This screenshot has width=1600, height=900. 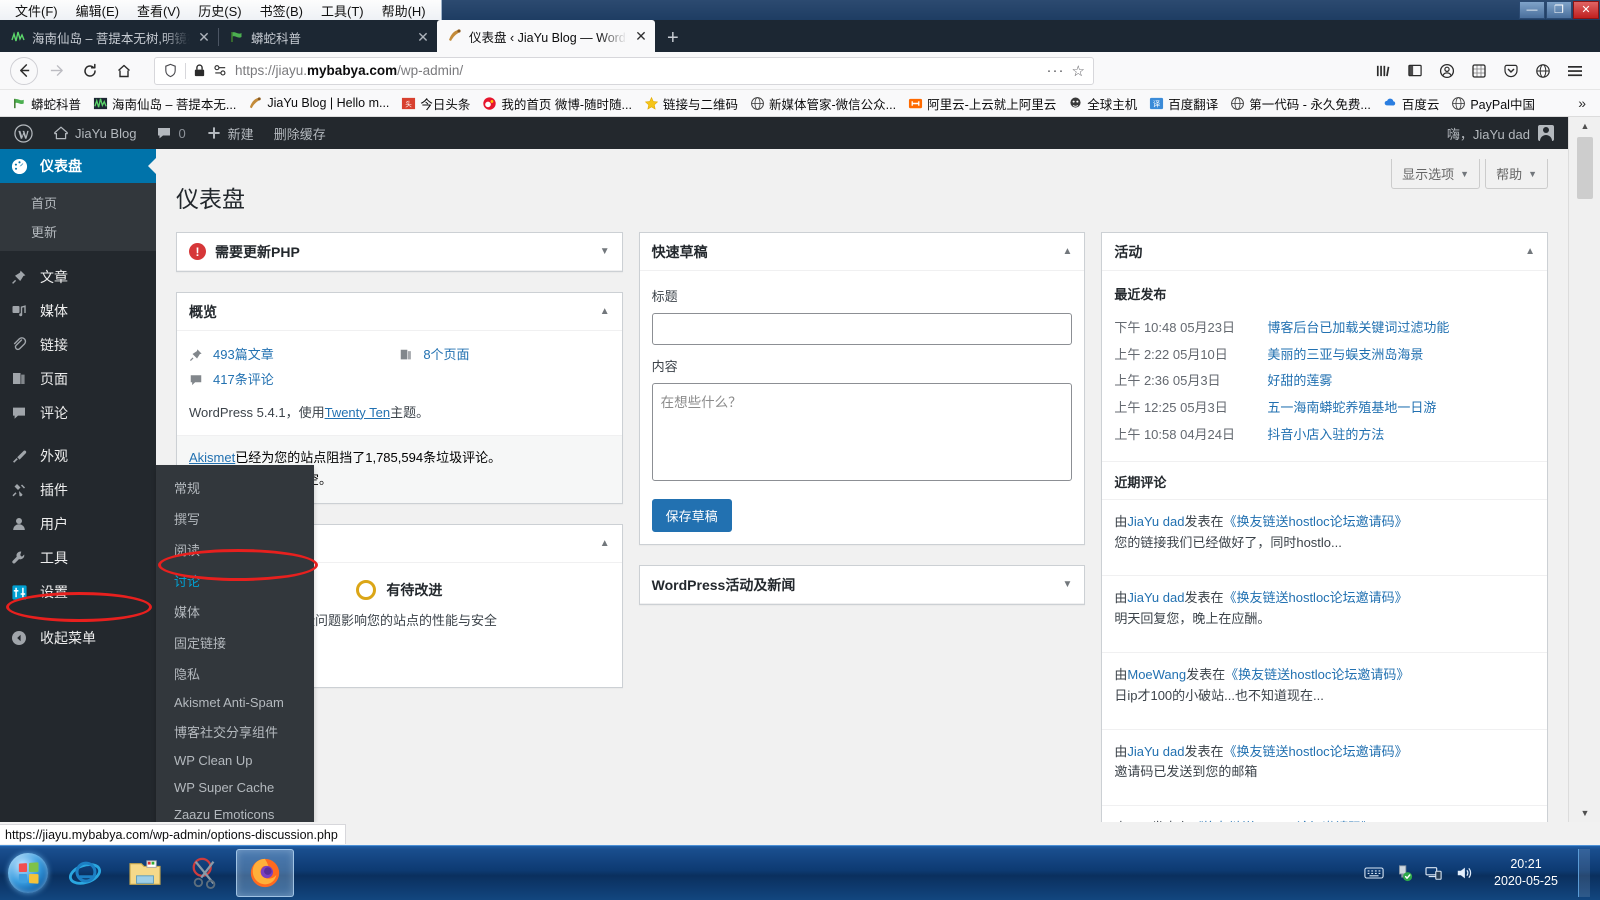 What do you see at coordinates (691, 516) in the screenshot?
I see `save-draft-button: 保存草稿` at bounding box center [691, 516].